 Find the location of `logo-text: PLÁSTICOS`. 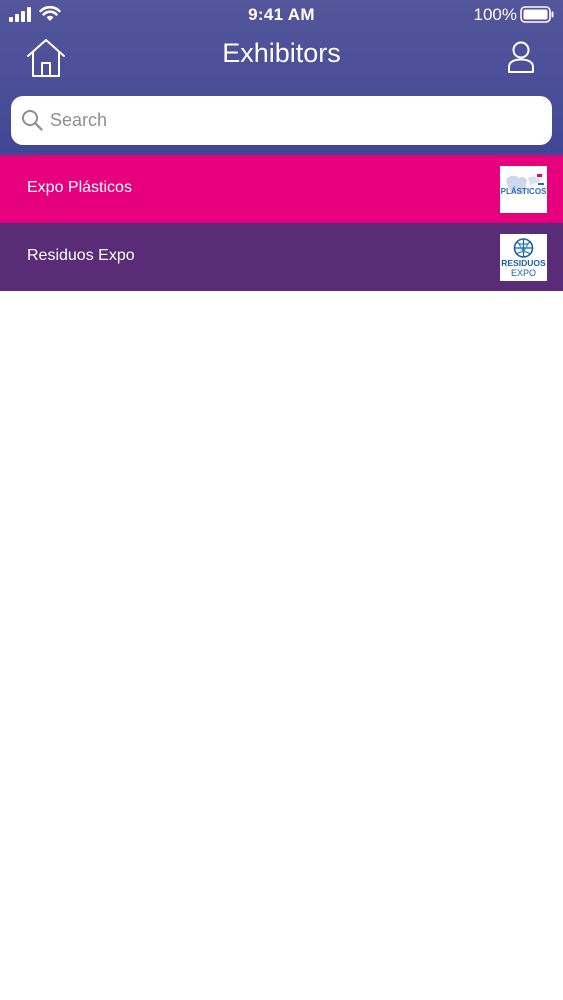

logo-text: PLÁSTICOS is located at coordinates (524, 191).